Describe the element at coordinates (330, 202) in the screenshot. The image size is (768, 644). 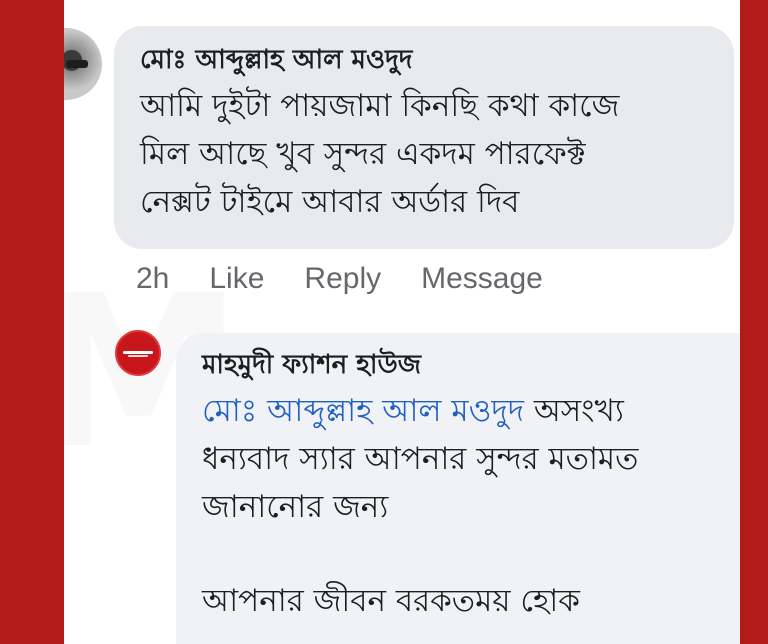
I see `comment-line: নেক্সট টাইমে আবার অর্ডার দিব` at that location.